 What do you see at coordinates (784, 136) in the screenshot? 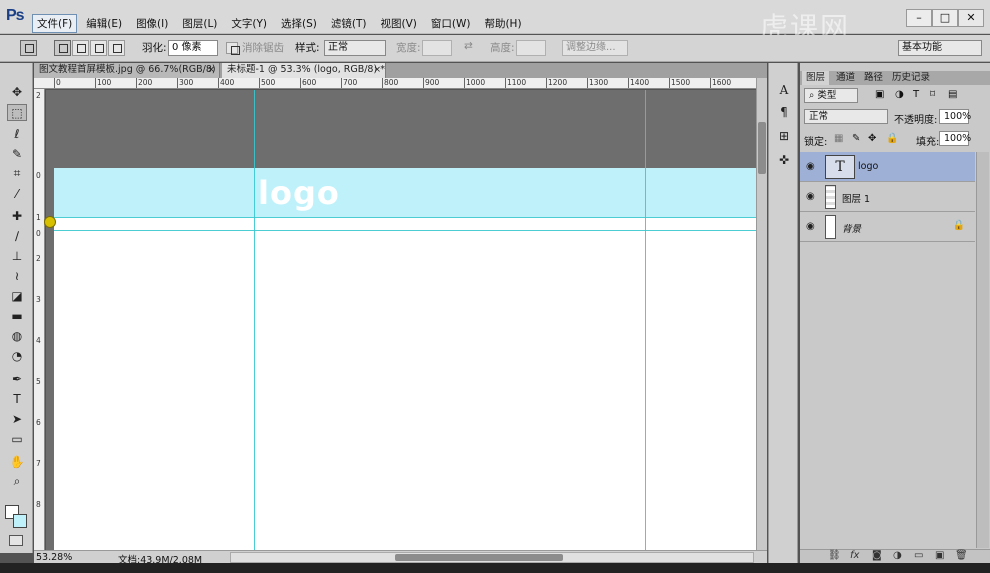
I see `tool-presets-icon: ⊞` at bounding box center [784, 136].